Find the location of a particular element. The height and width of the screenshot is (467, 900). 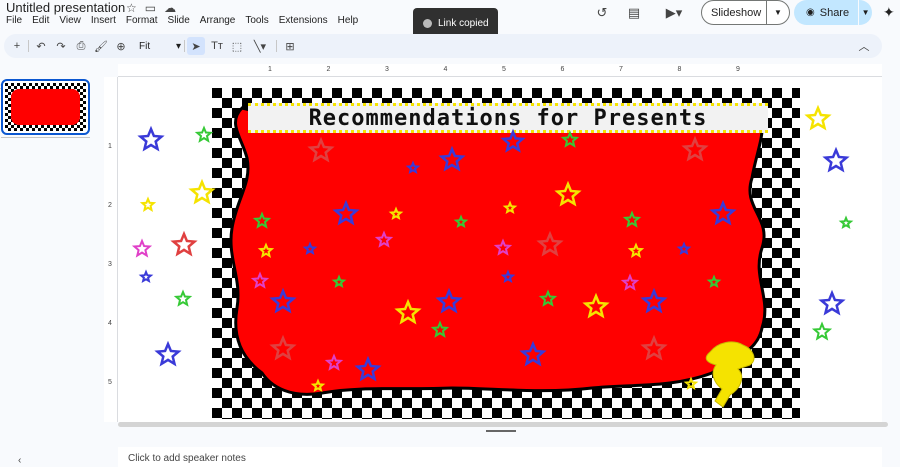

toolbar: + ↶ ↷ ⎙ 🖌 ⊕ Fit ▾ ➤ Tт ⬚ ╲▾ ⊞ ︿ is located at coordinates (443, 46).